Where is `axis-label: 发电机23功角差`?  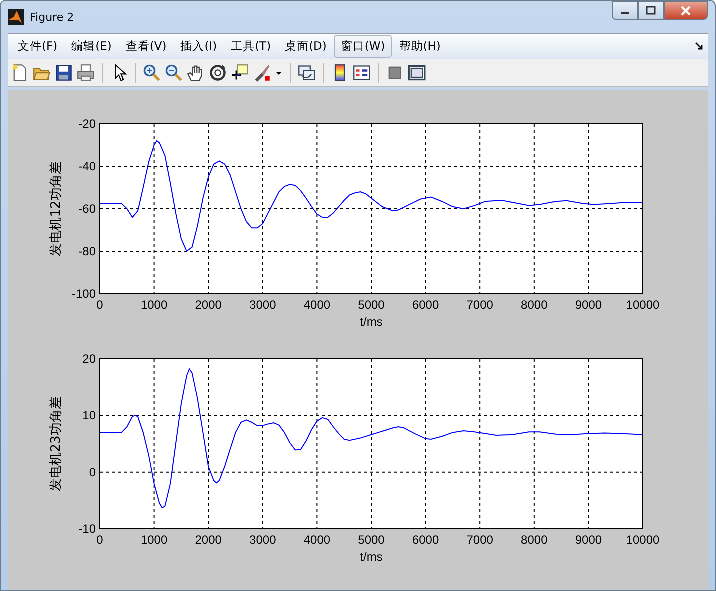 axis-label: 发电机23功角差 is located at coordinates (56, 444).